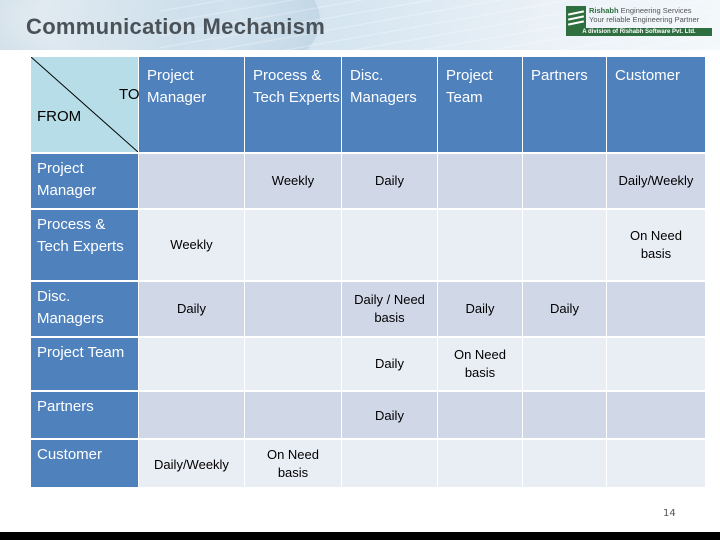  What do you see at coordinates (644, 19) in the screenshot?
I see `logo-tagline: Your reliable Engineering Partner` at bounding box center [644, 19].